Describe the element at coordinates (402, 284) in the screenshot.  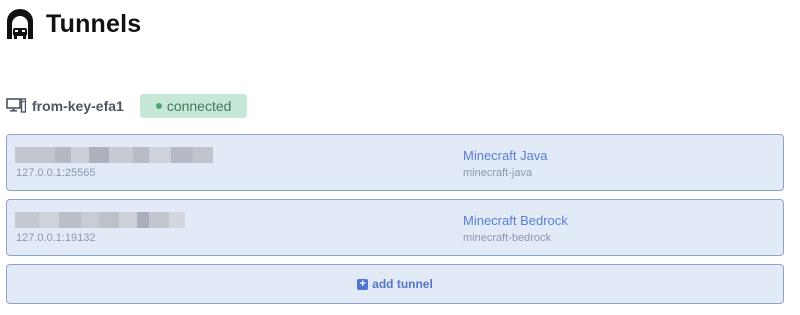
I see `add-tunnel-label: add tunnel` at that location.